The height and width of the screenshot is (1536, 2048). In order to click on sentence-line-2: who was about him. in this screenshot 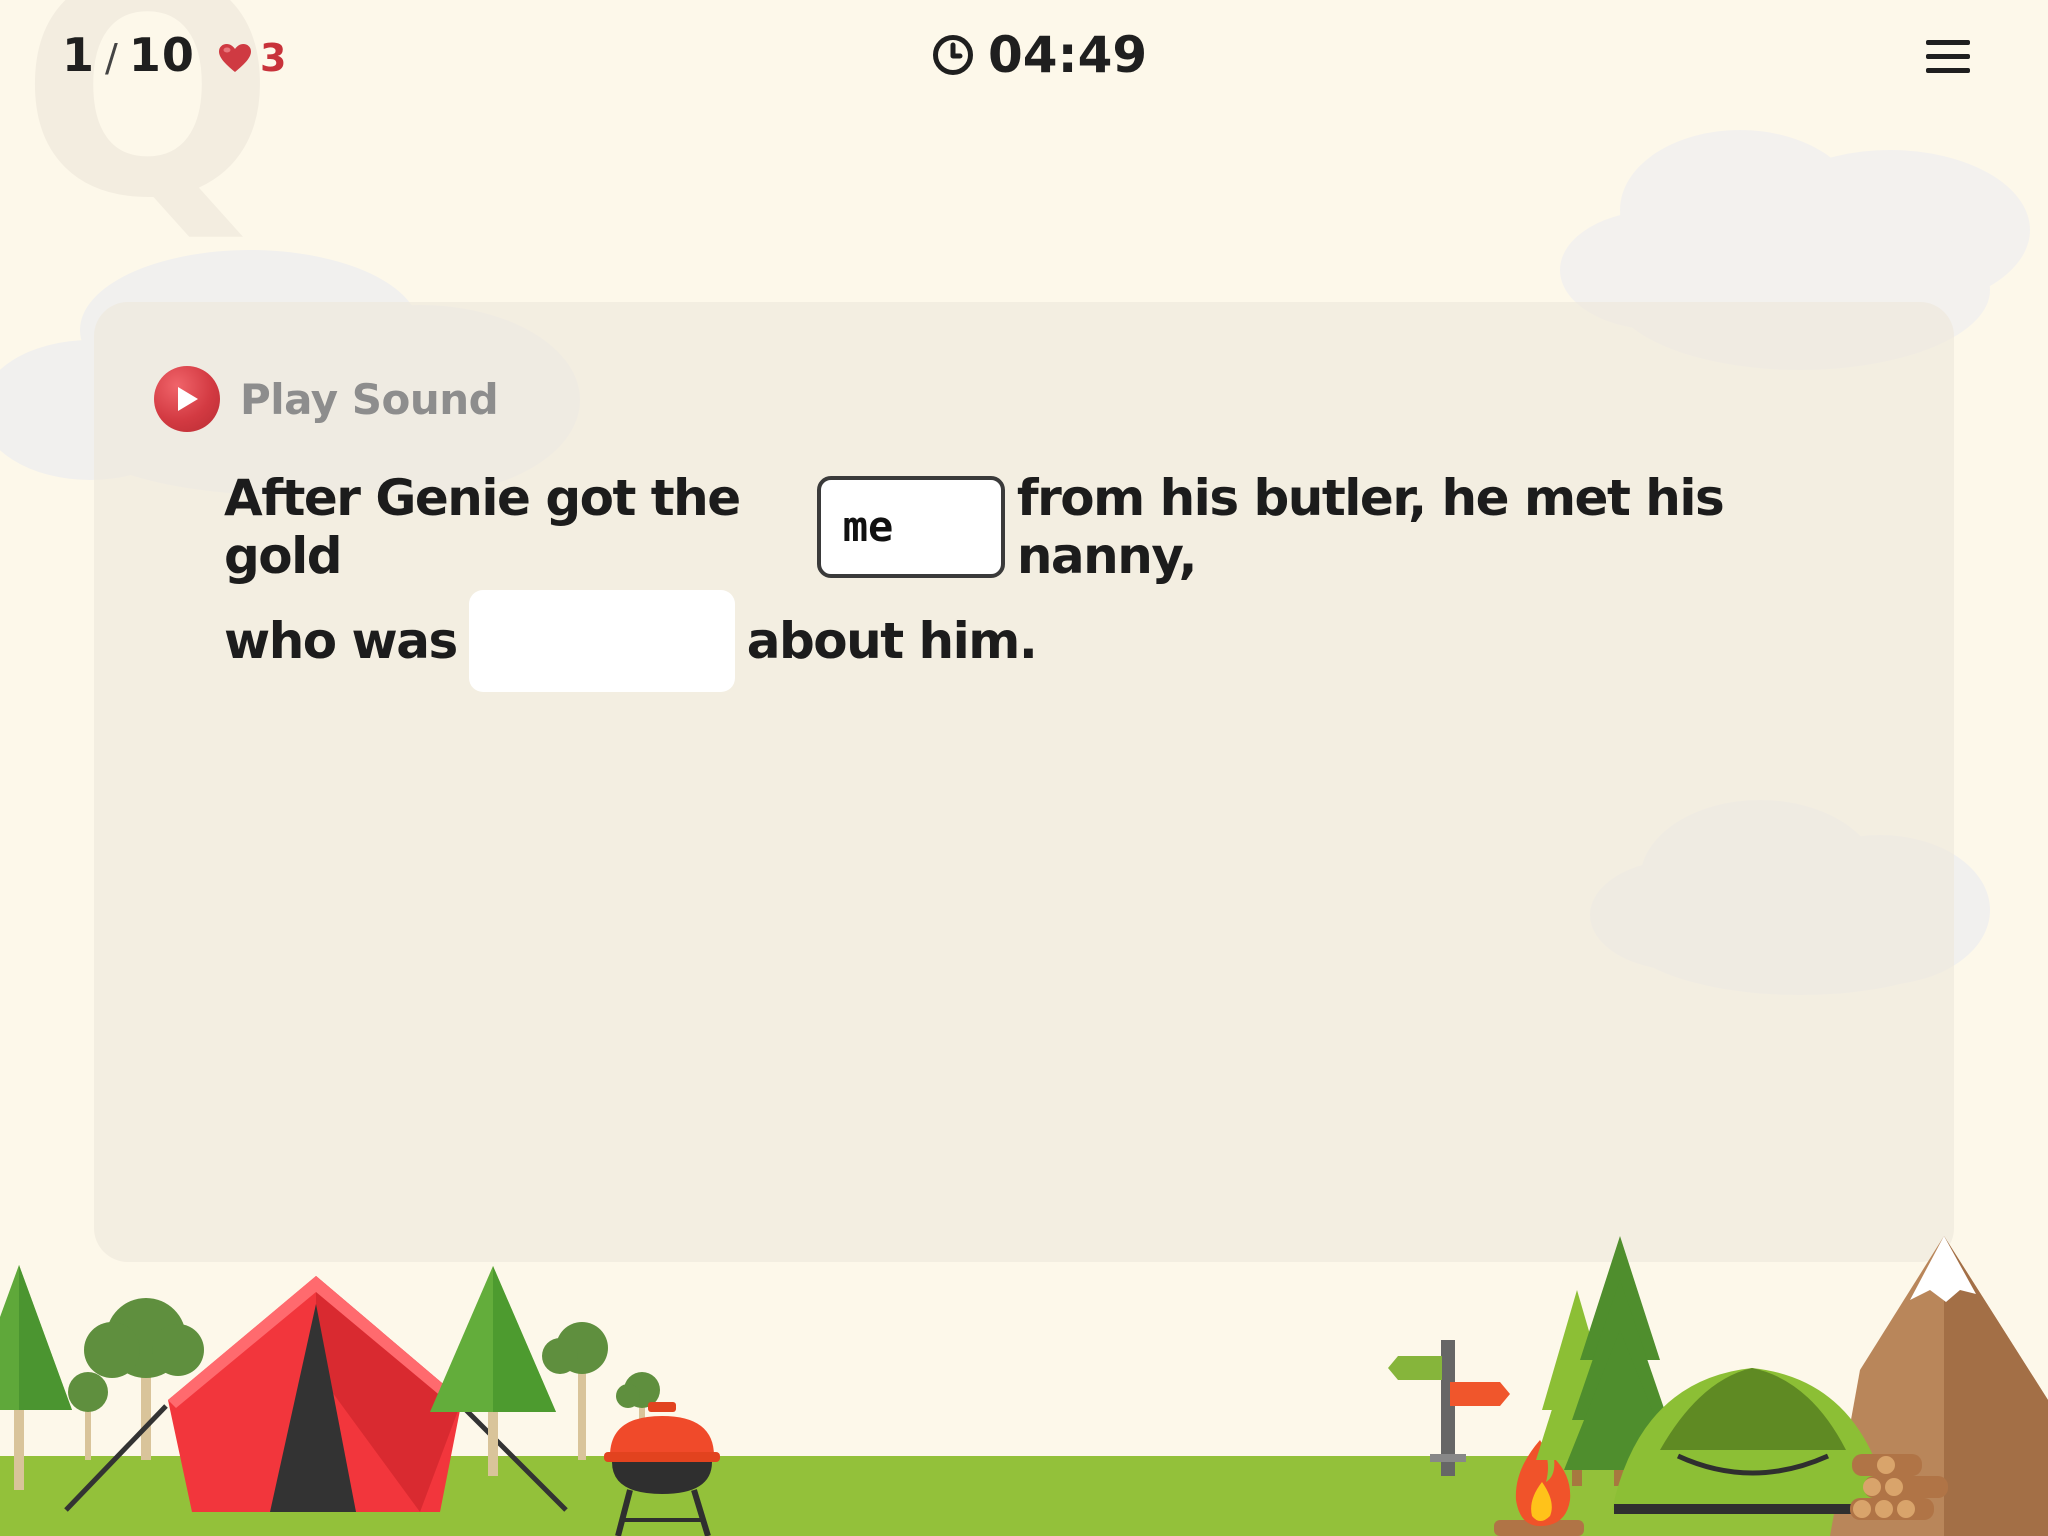, I will do `click(1024, 641)`.